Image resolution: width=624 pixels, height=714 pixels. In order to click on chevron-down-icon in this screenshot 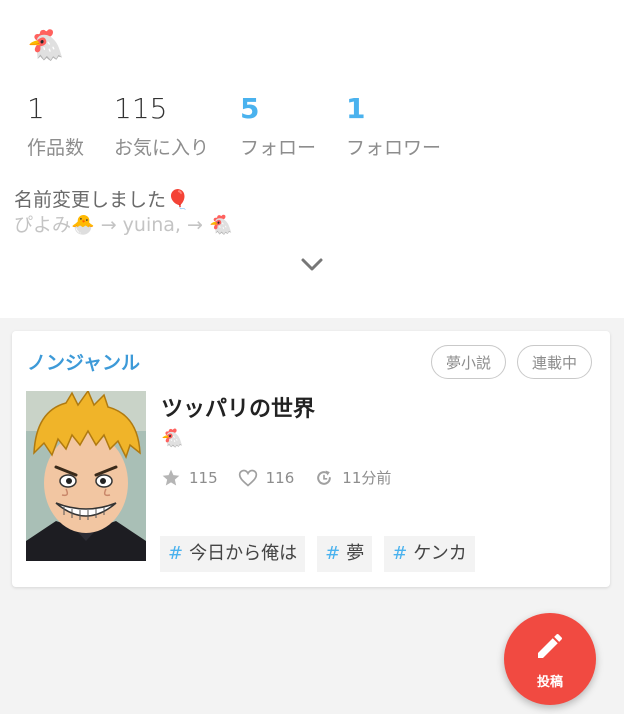, I will do `click(312, 264)`.